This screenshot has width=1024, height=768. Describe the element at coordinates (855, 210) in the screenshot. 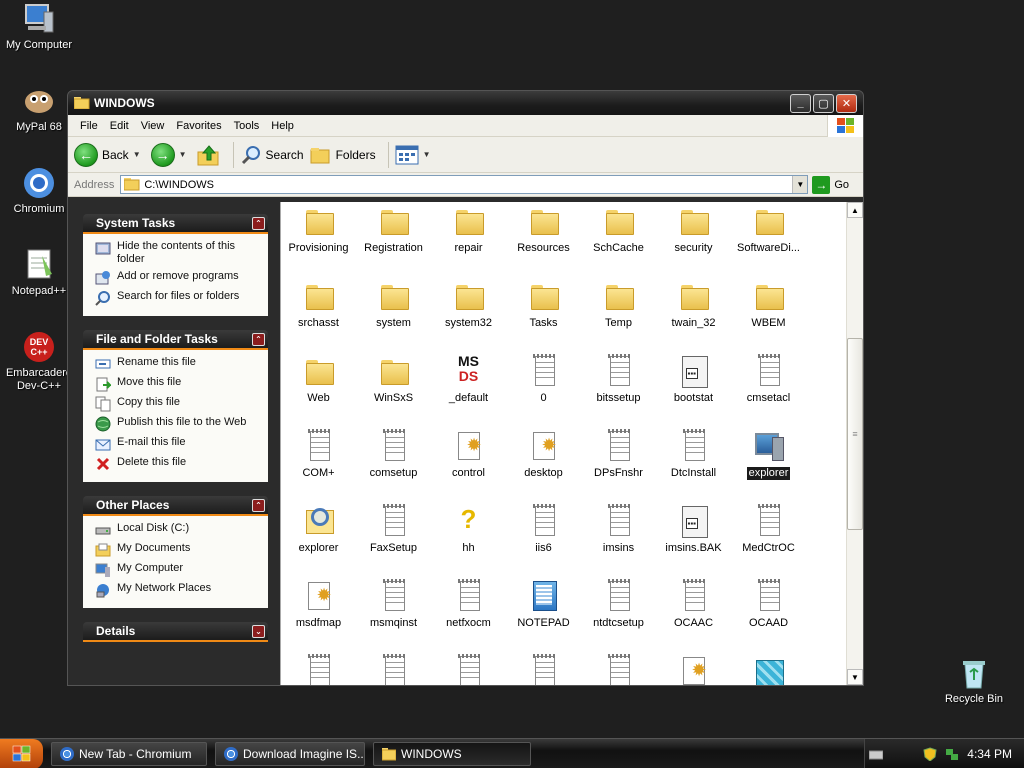

I see `scroll-up-button: ▲` at that location.